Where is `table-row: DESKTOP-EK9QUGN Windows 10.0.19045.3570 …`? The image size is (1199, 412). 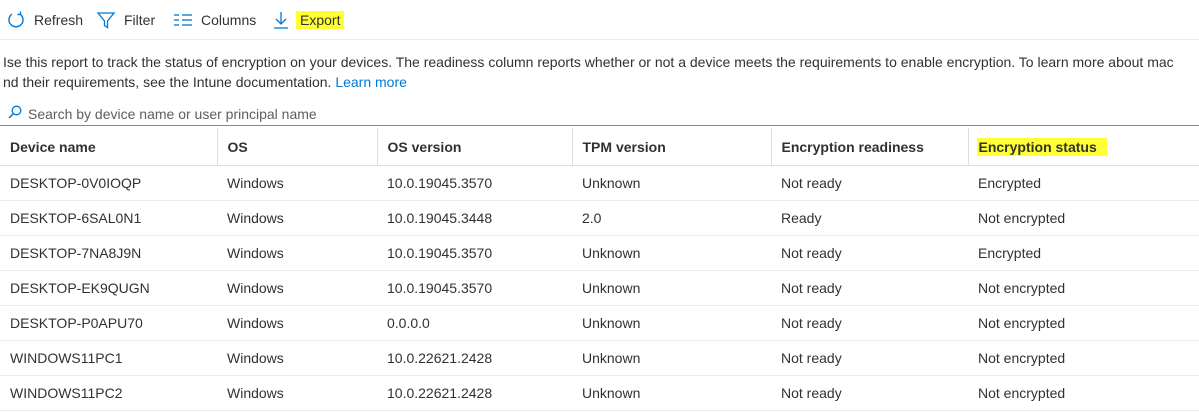 table-row: DESKTOP-EK9QUGN Windows 10.0.19045.3570 … is located at coordinates (599, 288).